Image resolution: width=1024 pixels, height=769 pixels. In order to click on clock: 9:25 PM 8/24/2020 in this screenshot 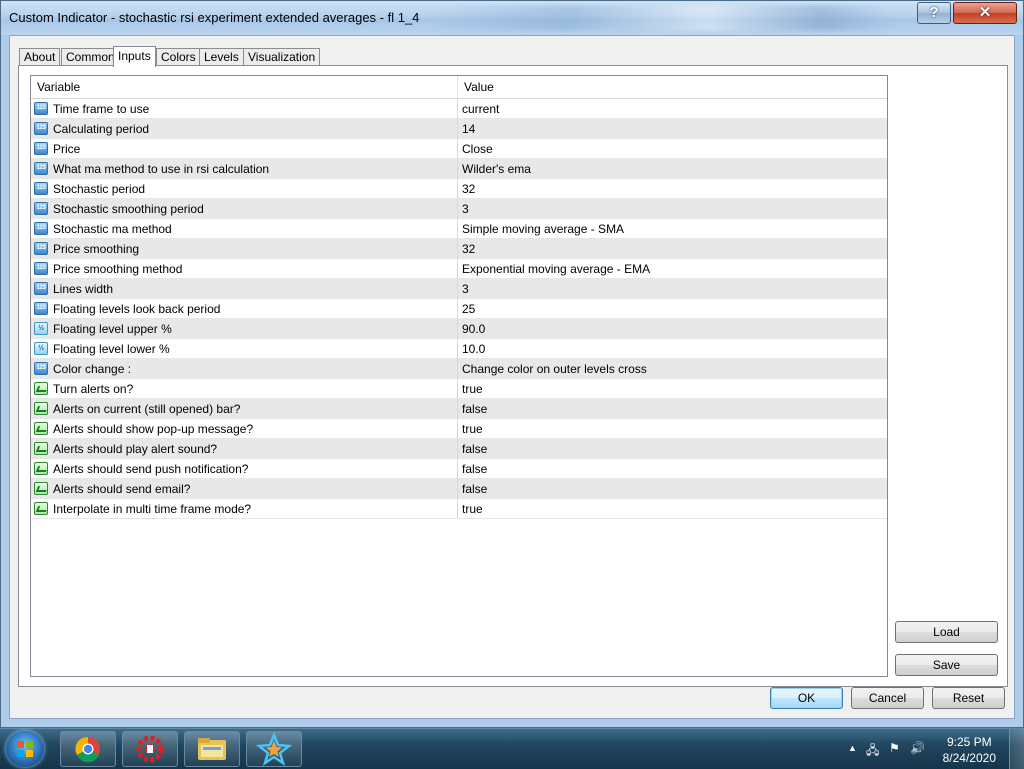, I will do `click(969, 750)`.